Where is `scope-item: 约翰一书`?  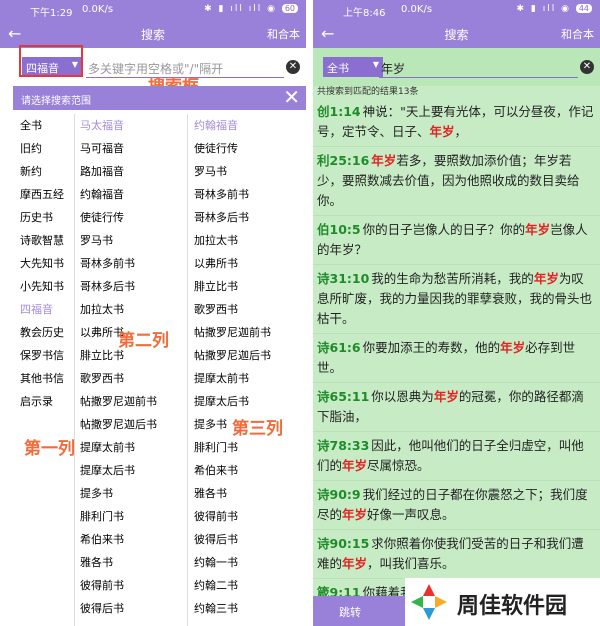 scope-item: 约翰一书 is located at coordinates (232, 562).